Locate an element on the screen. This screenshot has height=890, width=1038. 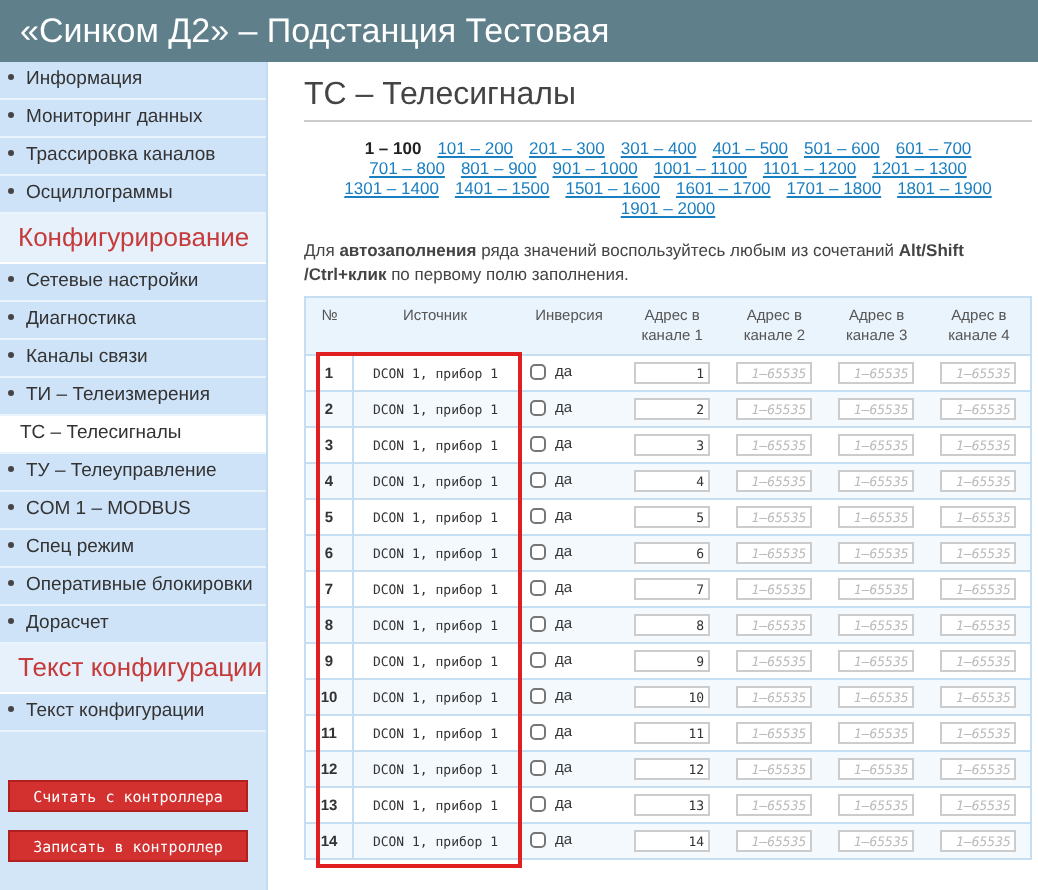
sidebar-item: ТС – Телесигналы is located at coordinates (133, 435).